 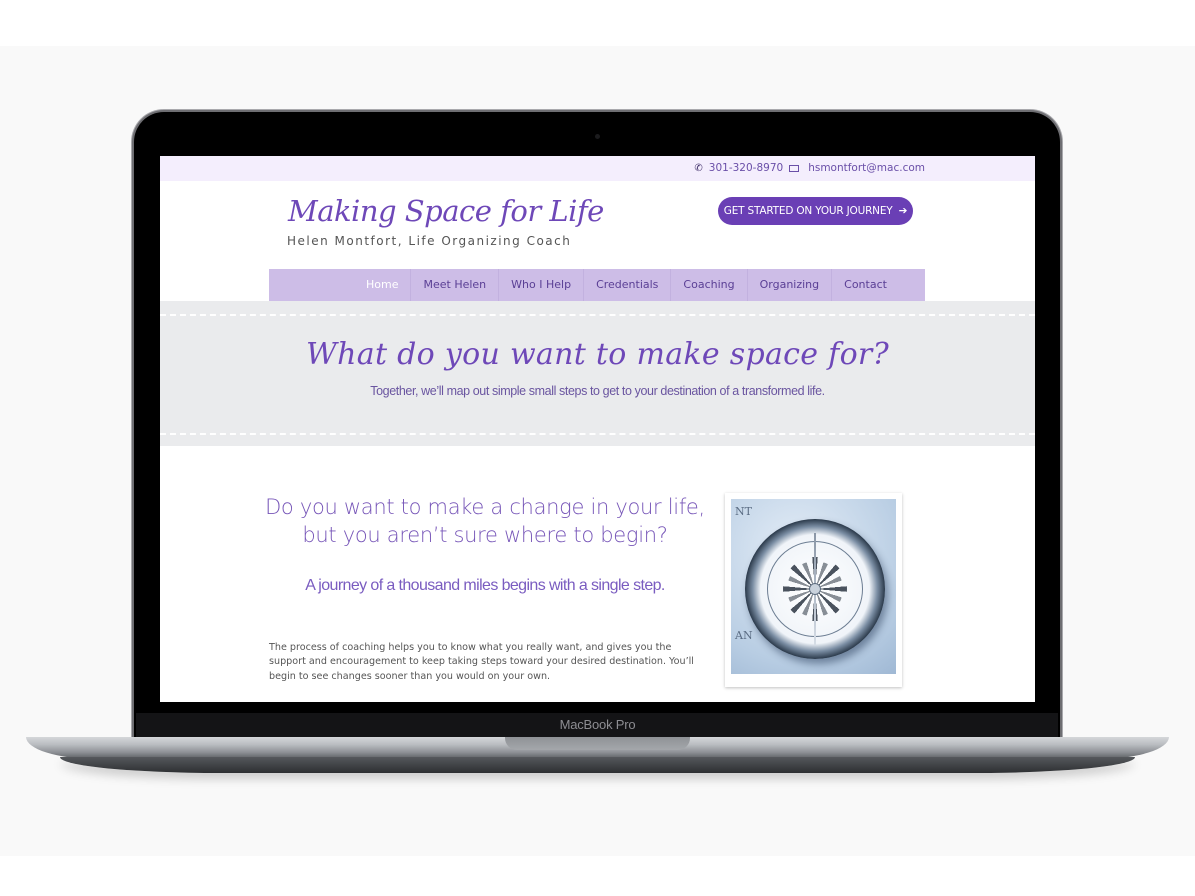 What do you see at coordinates (597, 743) in the screenshot?
I see `laptop-lid-notch` at bounding box center [597, 743].